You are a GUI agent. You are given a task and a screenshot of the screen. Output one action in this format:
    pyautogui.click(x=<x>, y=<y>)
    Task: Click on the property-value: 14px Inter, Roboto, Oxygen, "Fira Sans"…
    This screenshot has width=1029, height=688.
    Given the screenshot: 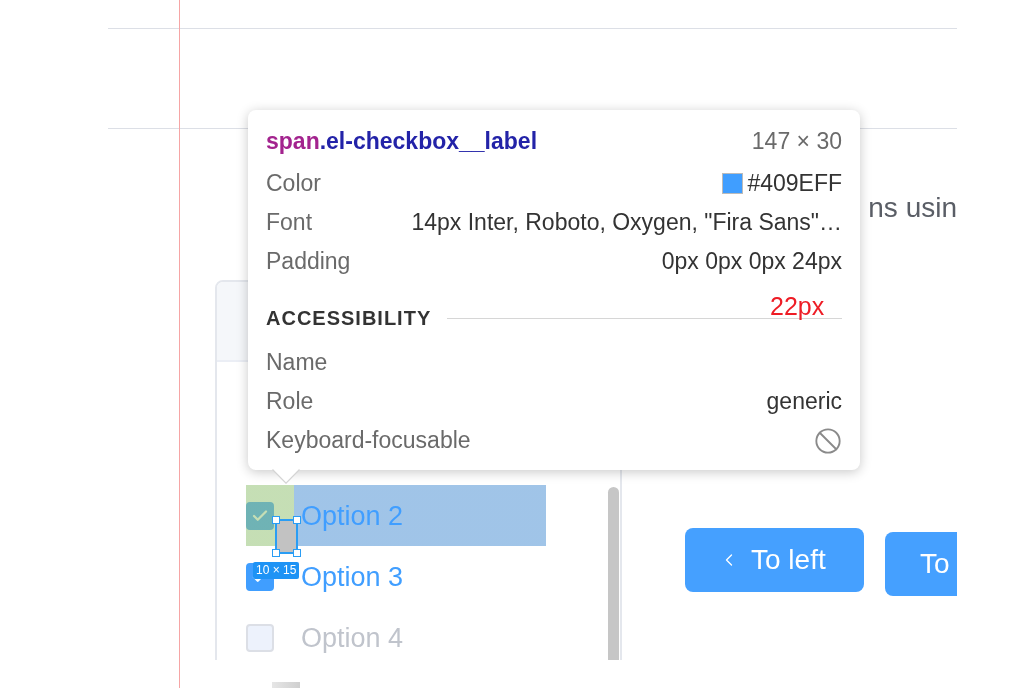 What is the action you would take?
    pyautogui.click(x=626, y=223)
    